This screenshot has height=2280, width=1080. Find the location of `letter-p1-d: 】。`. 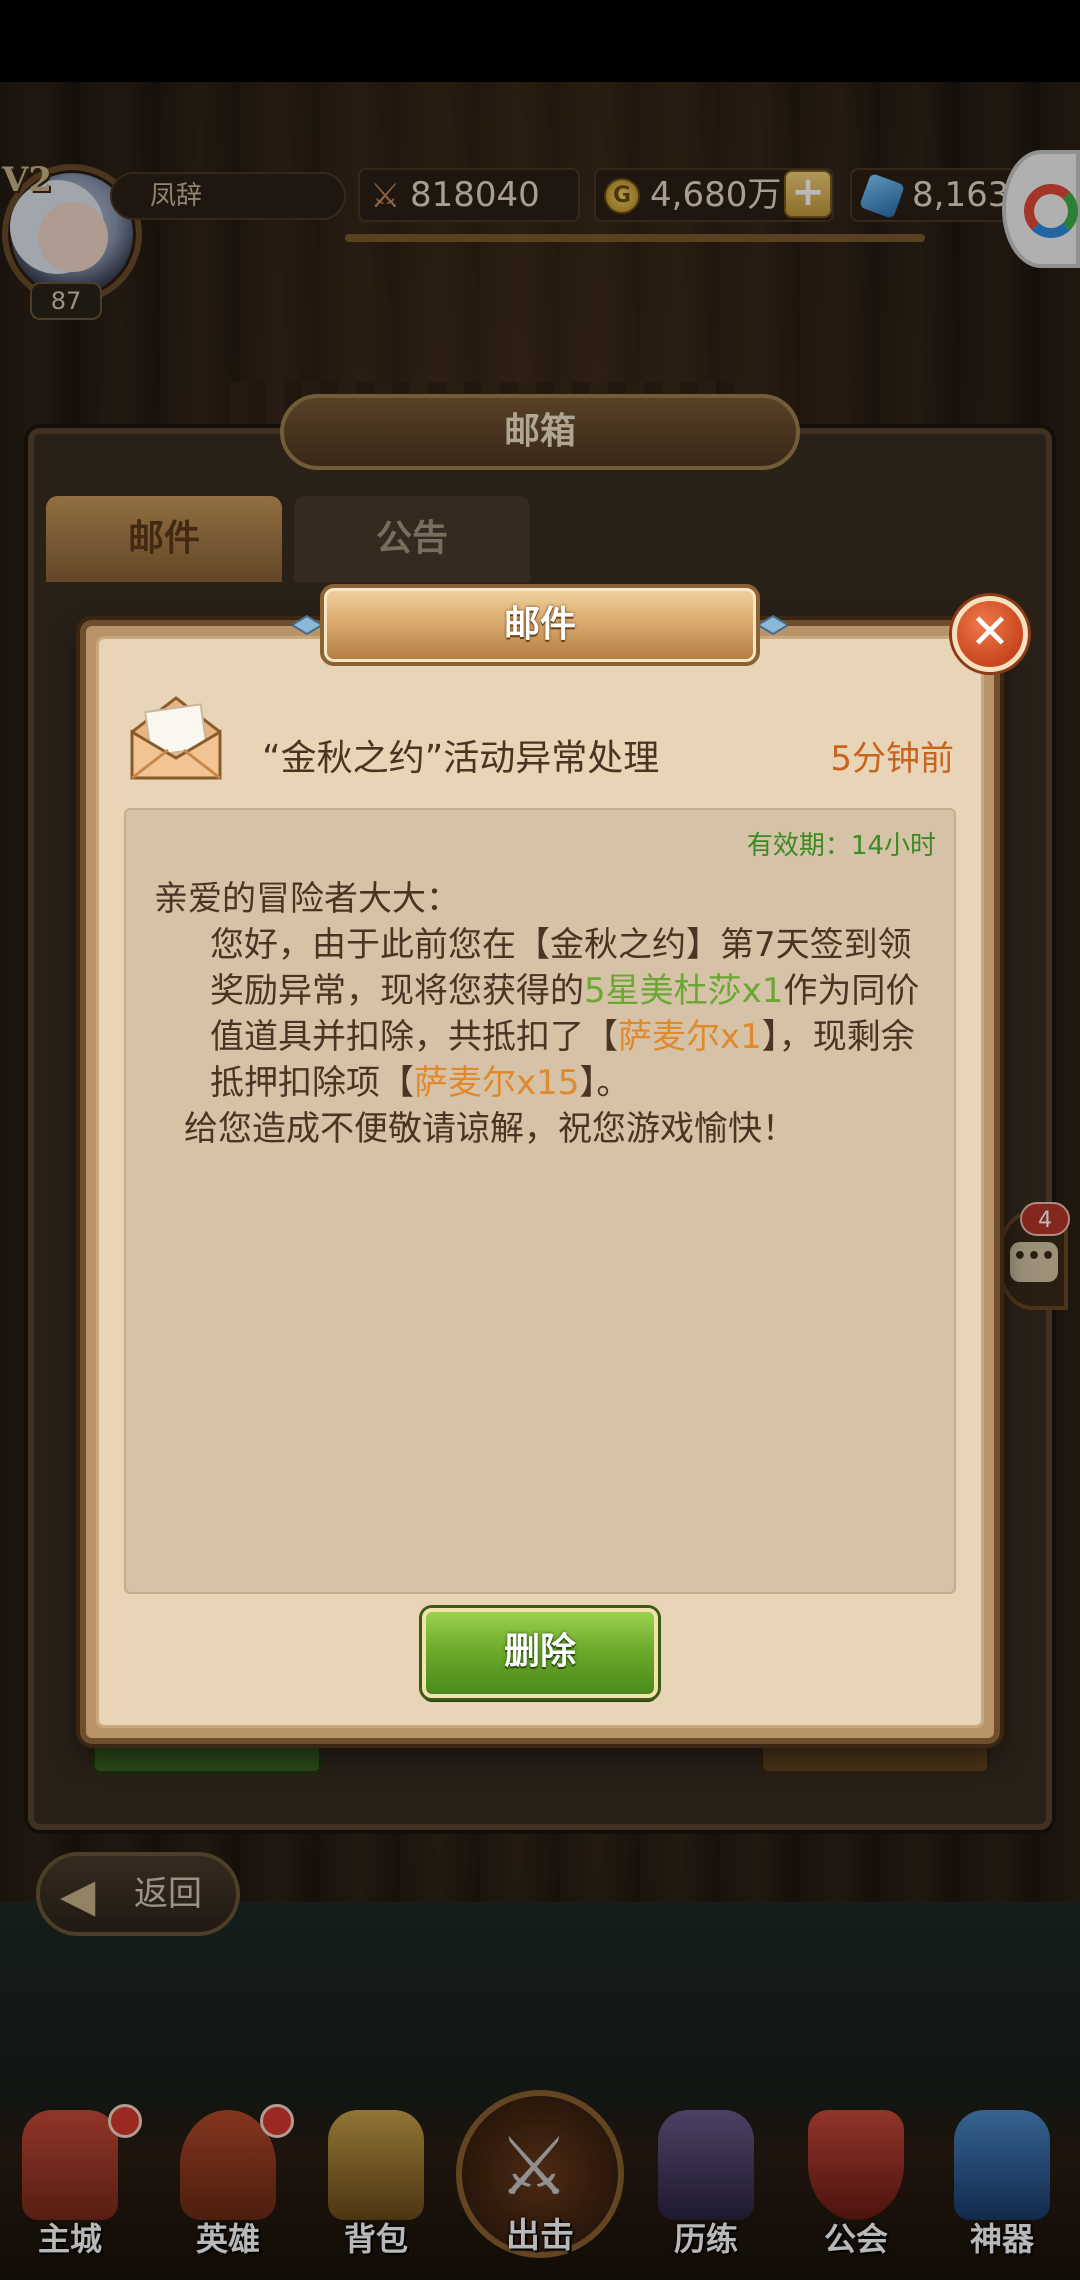

letter-p1-d: 】。 is located at coordinates (605, 1083).